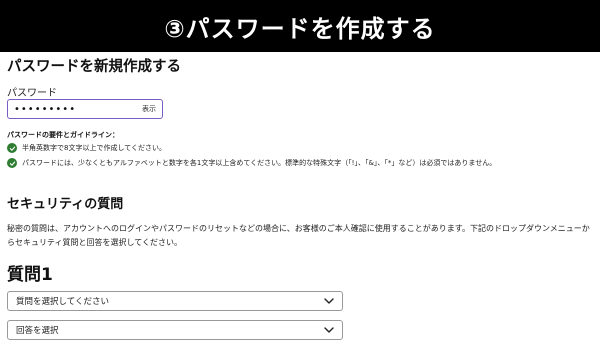  I want to click on banner-title: ③パスワードを作成する, so click(300, 28).